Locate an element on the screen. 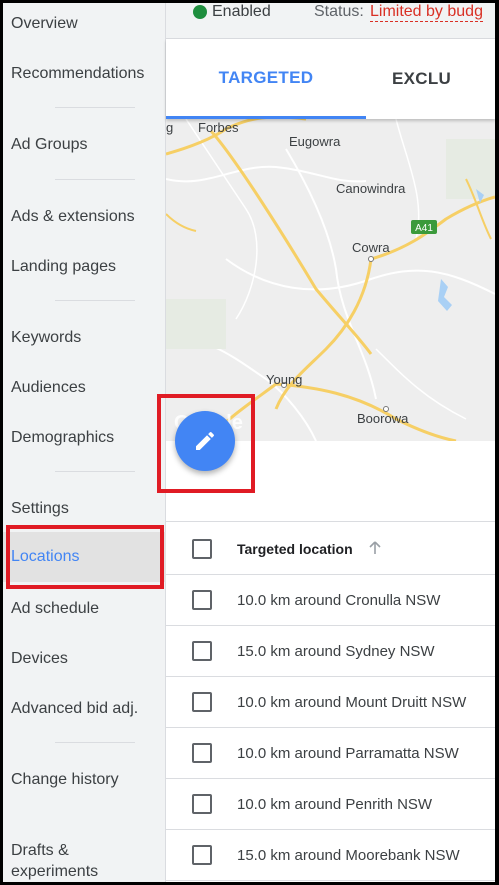 This screenshot has width=499, height=885. table-header-row: Targeted location is located at coordinates (330, 549).